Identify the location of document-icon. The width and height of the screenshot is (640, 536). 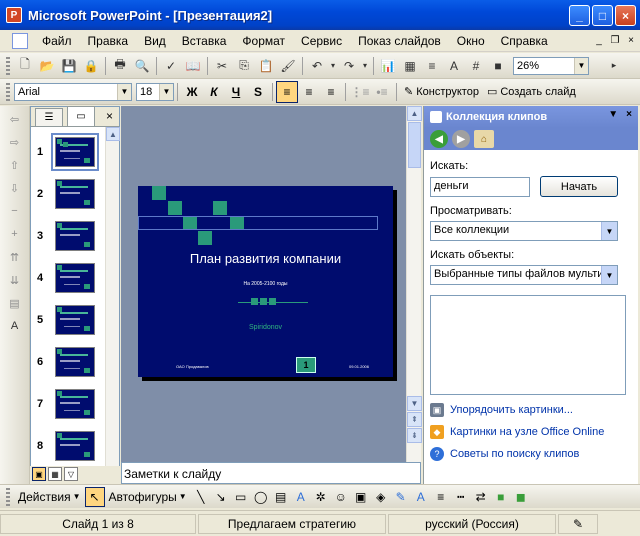
(20, 40).